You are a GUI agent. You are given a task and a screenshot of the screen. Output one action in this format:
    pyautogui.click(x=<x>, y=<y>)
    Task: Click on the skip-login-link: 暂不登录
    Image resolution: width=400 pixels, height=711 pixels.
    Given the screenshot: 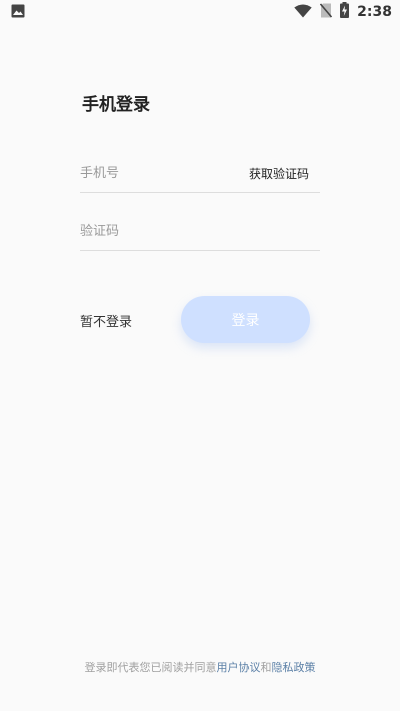 What is the action you would take?
    pyautogui.click(x=106, y=320)
    